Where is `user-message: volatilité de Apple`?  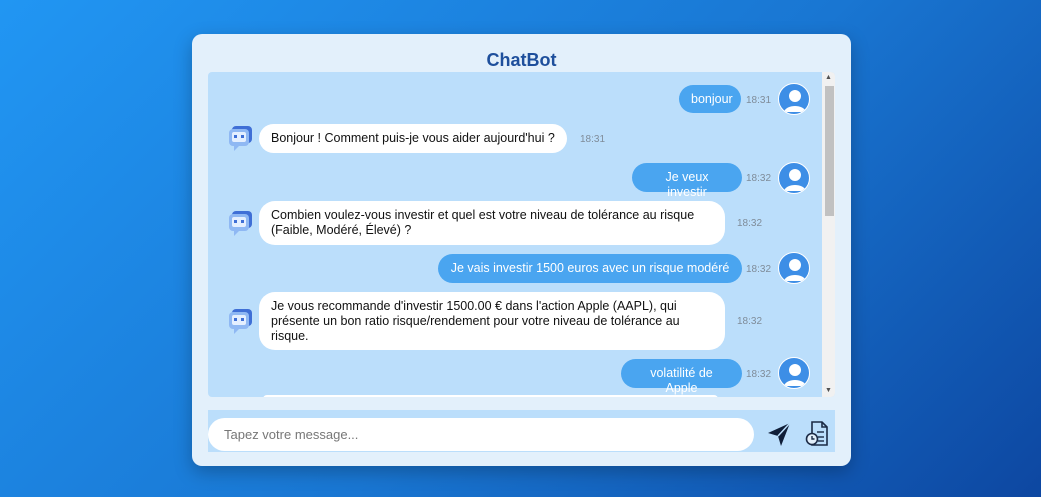
user-message: volatilité de Apple is located at coordinates (681, 377).